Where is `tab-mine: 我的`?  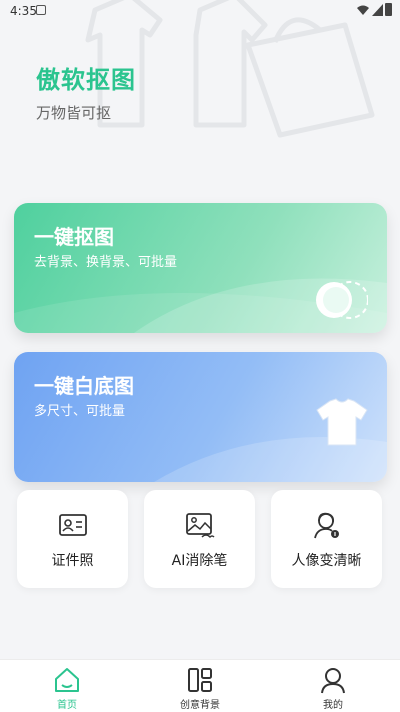 tab-mine: 我的 is located at coordinates (333, 686).